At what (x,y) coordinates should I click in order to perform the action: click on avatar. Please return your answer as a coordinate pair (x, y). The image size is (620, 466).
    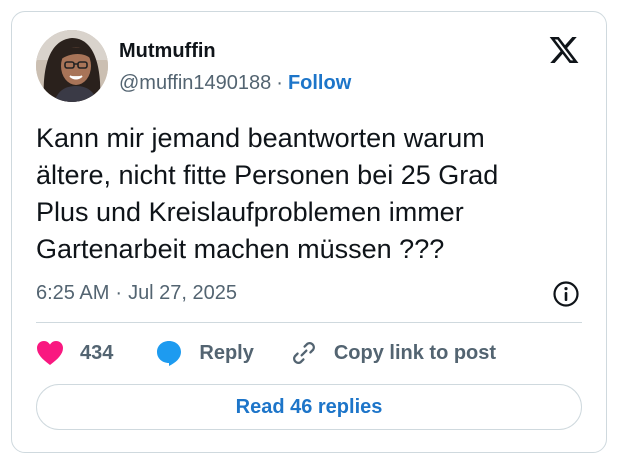
    Looking at the image, I should click on (72, 66).